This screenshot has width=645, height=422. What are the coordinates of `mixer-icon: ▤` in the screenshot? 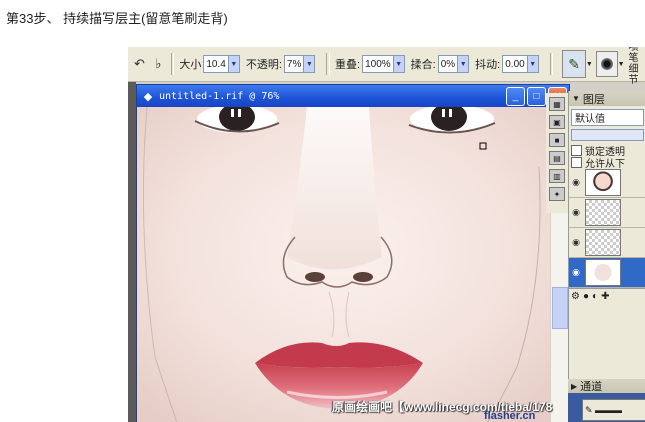 It's located at (557, 158).